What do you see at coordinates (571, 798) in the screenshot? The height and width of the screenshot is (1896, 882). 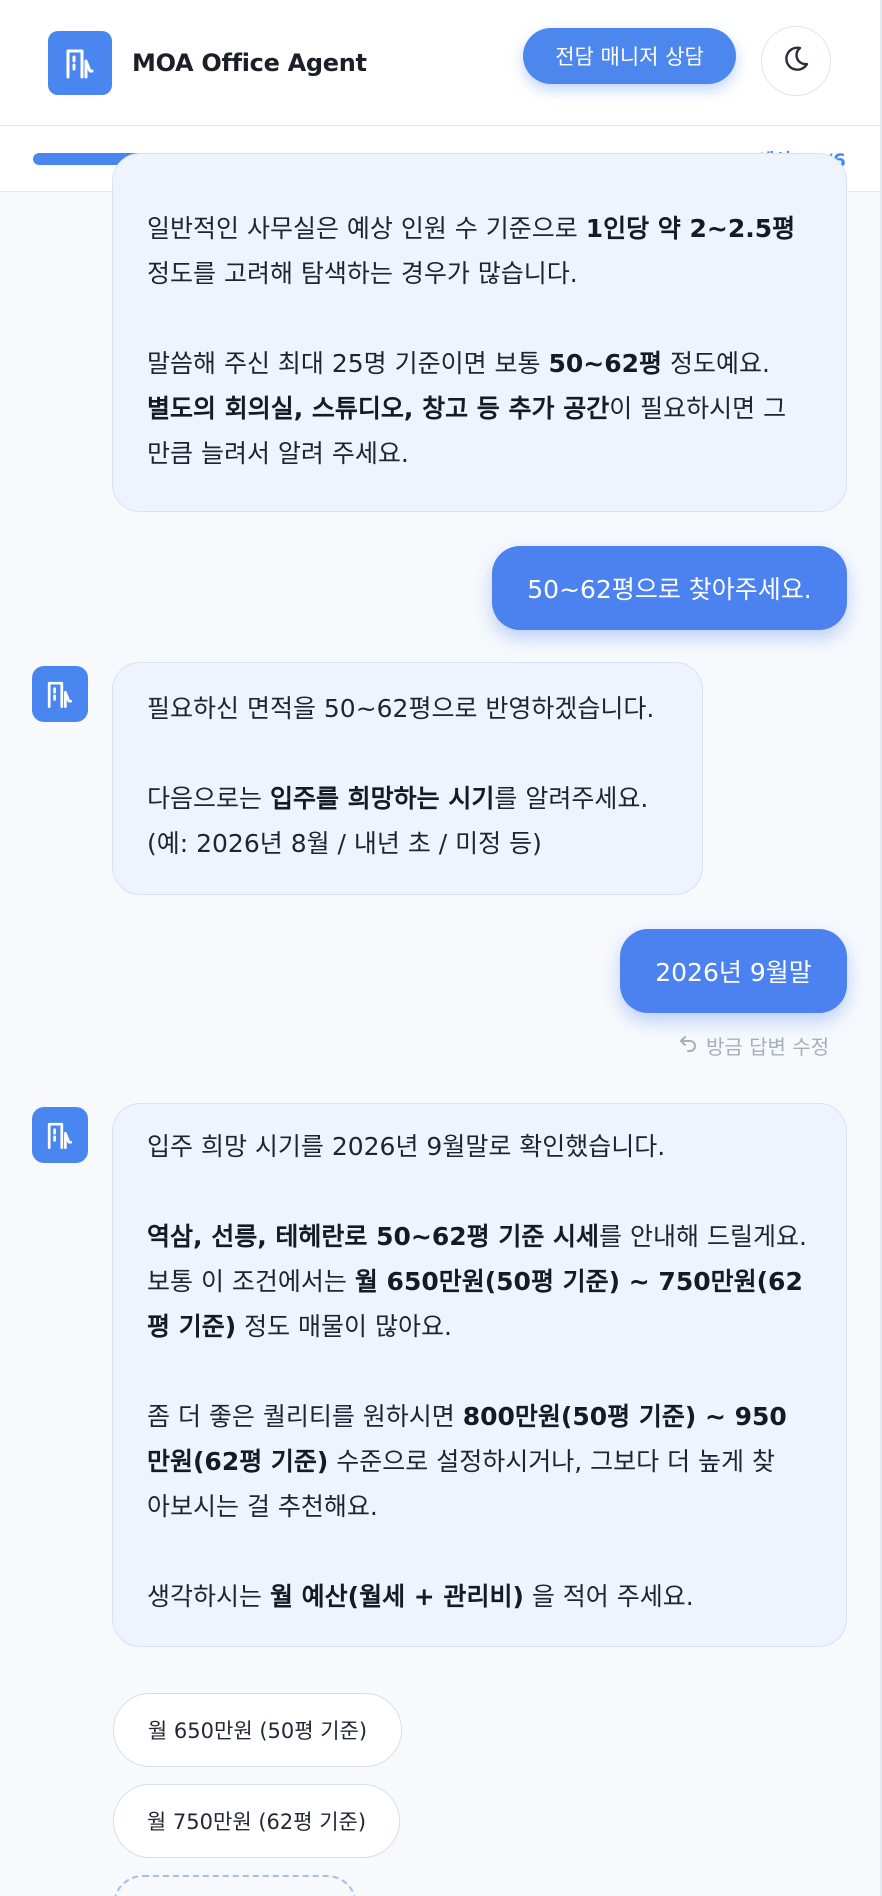 I see `message-text: 를 알려주세요.` at bounding box center [571, 798].